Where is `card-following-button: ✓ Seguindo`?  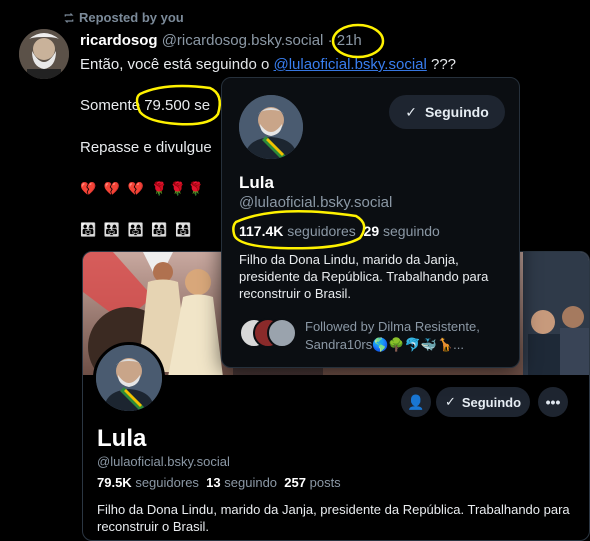
card-following-button: ✓ Seguindo is located at coordinates (483, 402).